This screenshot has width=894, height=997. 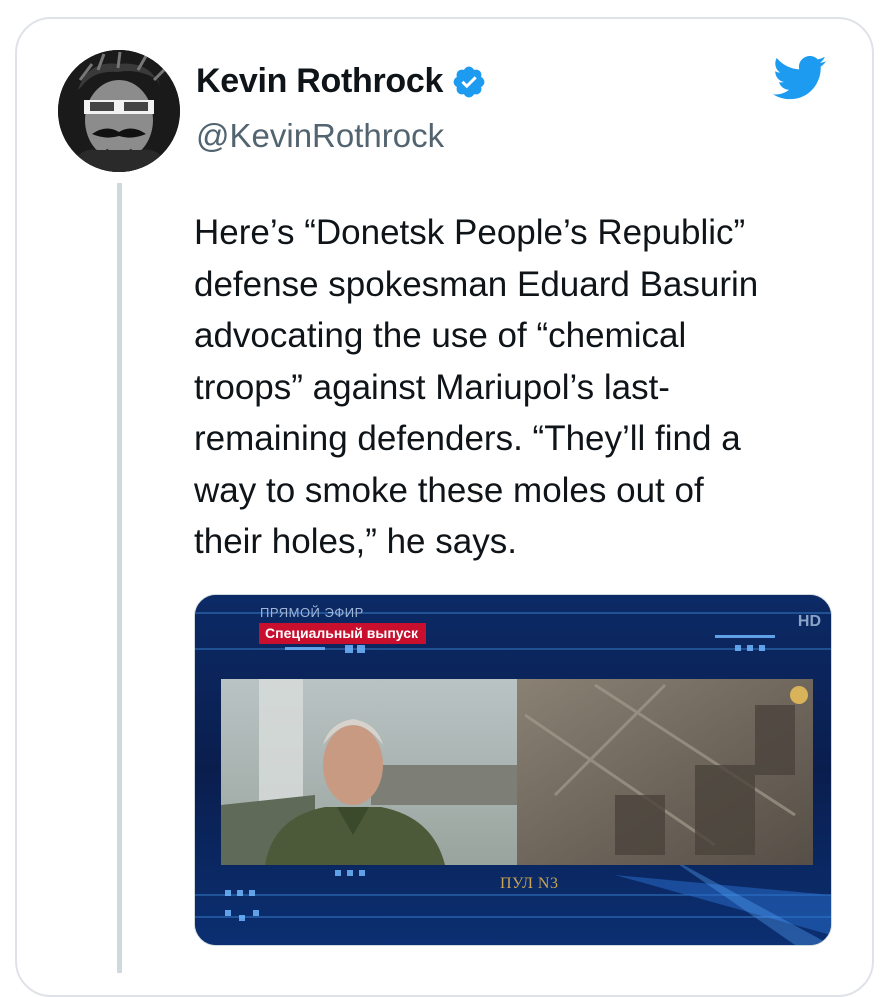 I want to click on twitter-bird-icon, so click(x=800, y=77).